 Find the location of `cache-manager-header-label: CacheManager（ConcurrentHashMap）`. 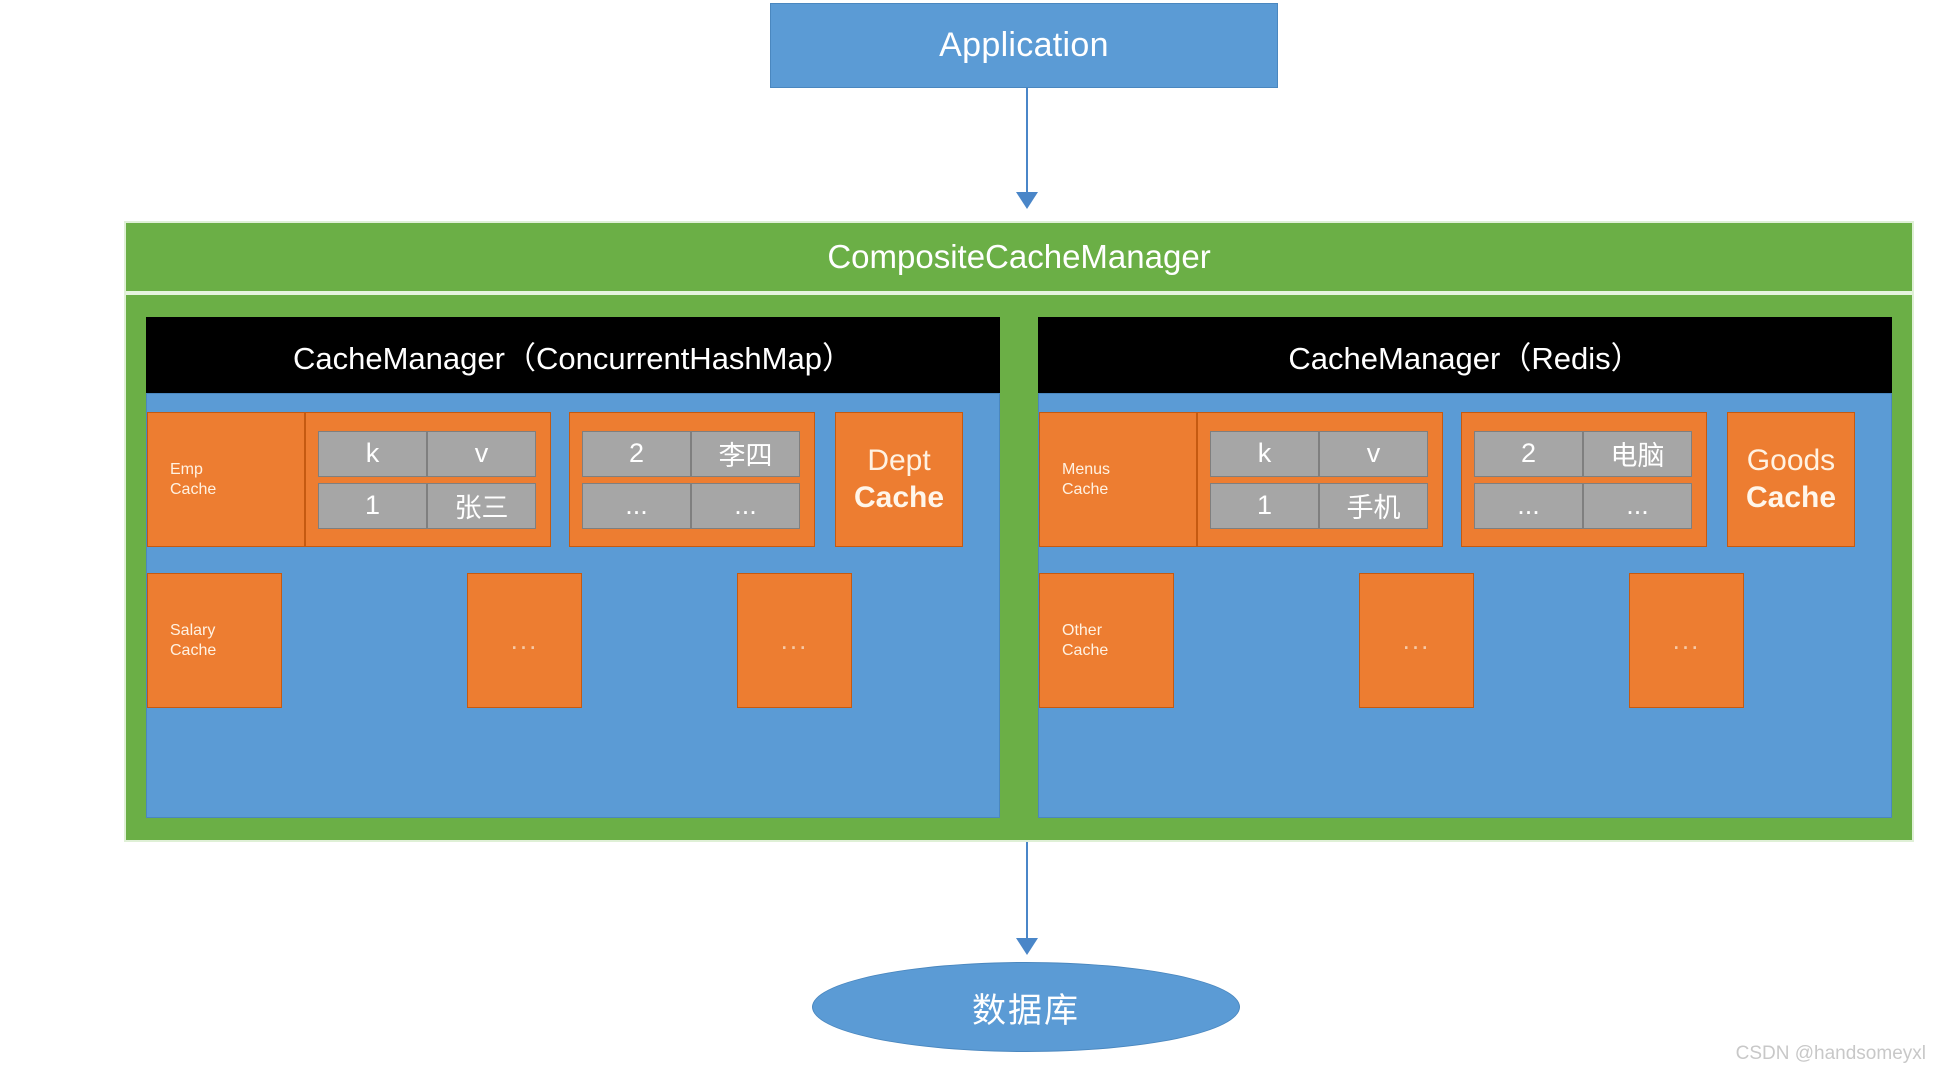

cache-manager-header-label: CacheManager（ConcurrentHashMap） is located at coordinates (573, 358).